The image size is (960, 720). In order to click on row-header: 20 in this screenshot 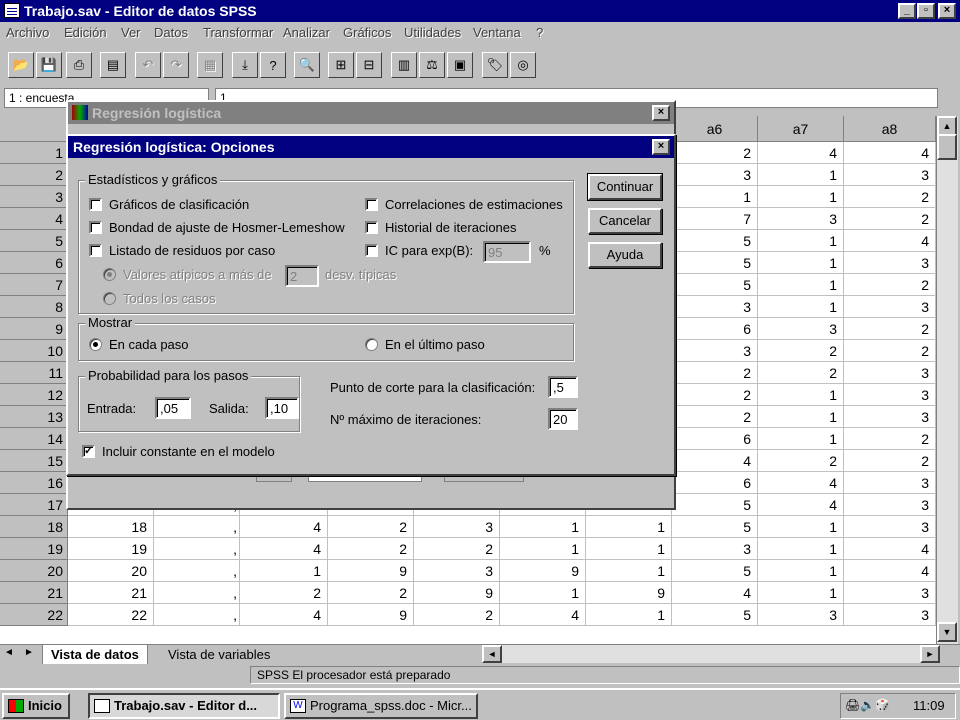, I will do `click(34, 571)`.